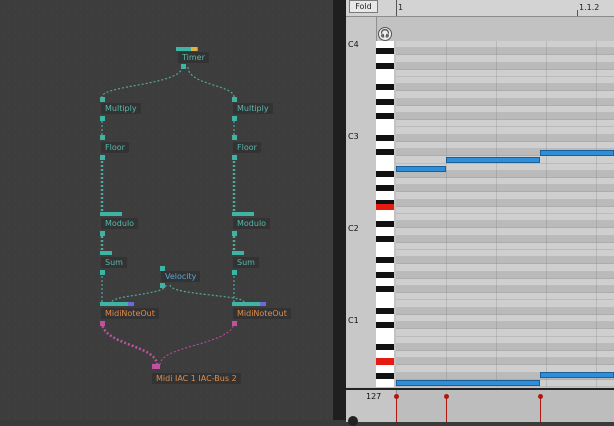  Describe the element at coordinates (196, 378) in the screenshot. I see `node-midi-device: Midi IAC 1 IAC-Bus 2` at that location.